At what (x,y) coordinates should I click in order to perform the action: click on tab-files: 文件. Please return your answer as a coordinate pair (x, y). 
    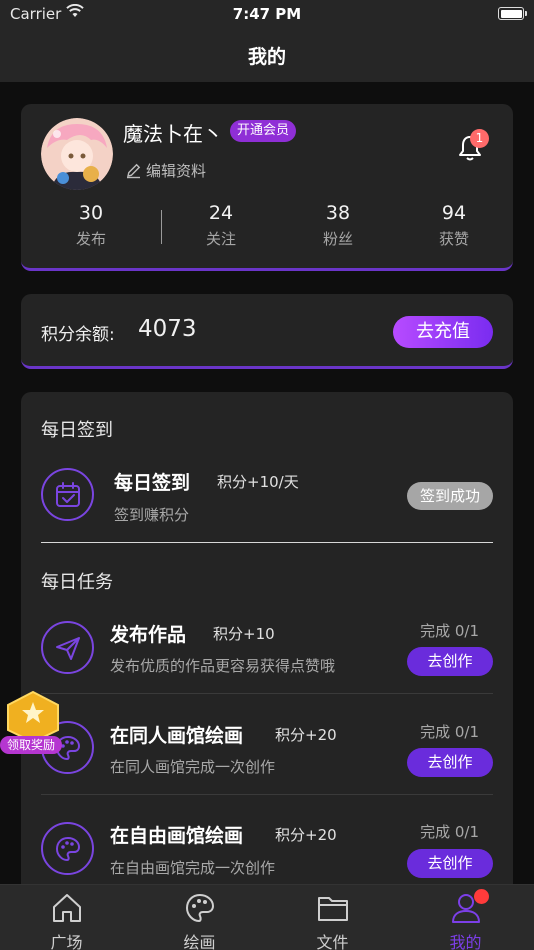
    Looking at the image, I should click on (332, 917).